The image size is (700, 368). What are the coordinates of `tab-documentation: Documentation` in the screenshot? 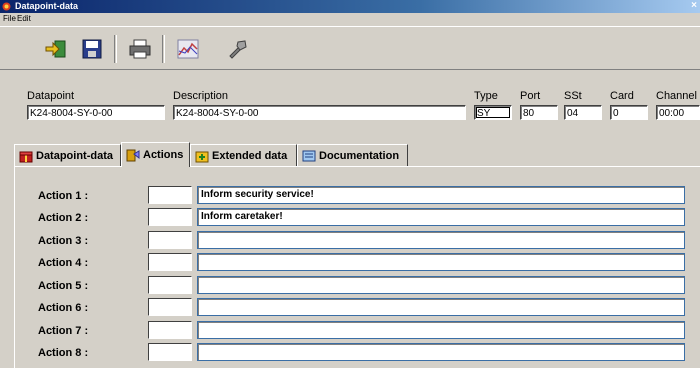 It's located at (352, 155).